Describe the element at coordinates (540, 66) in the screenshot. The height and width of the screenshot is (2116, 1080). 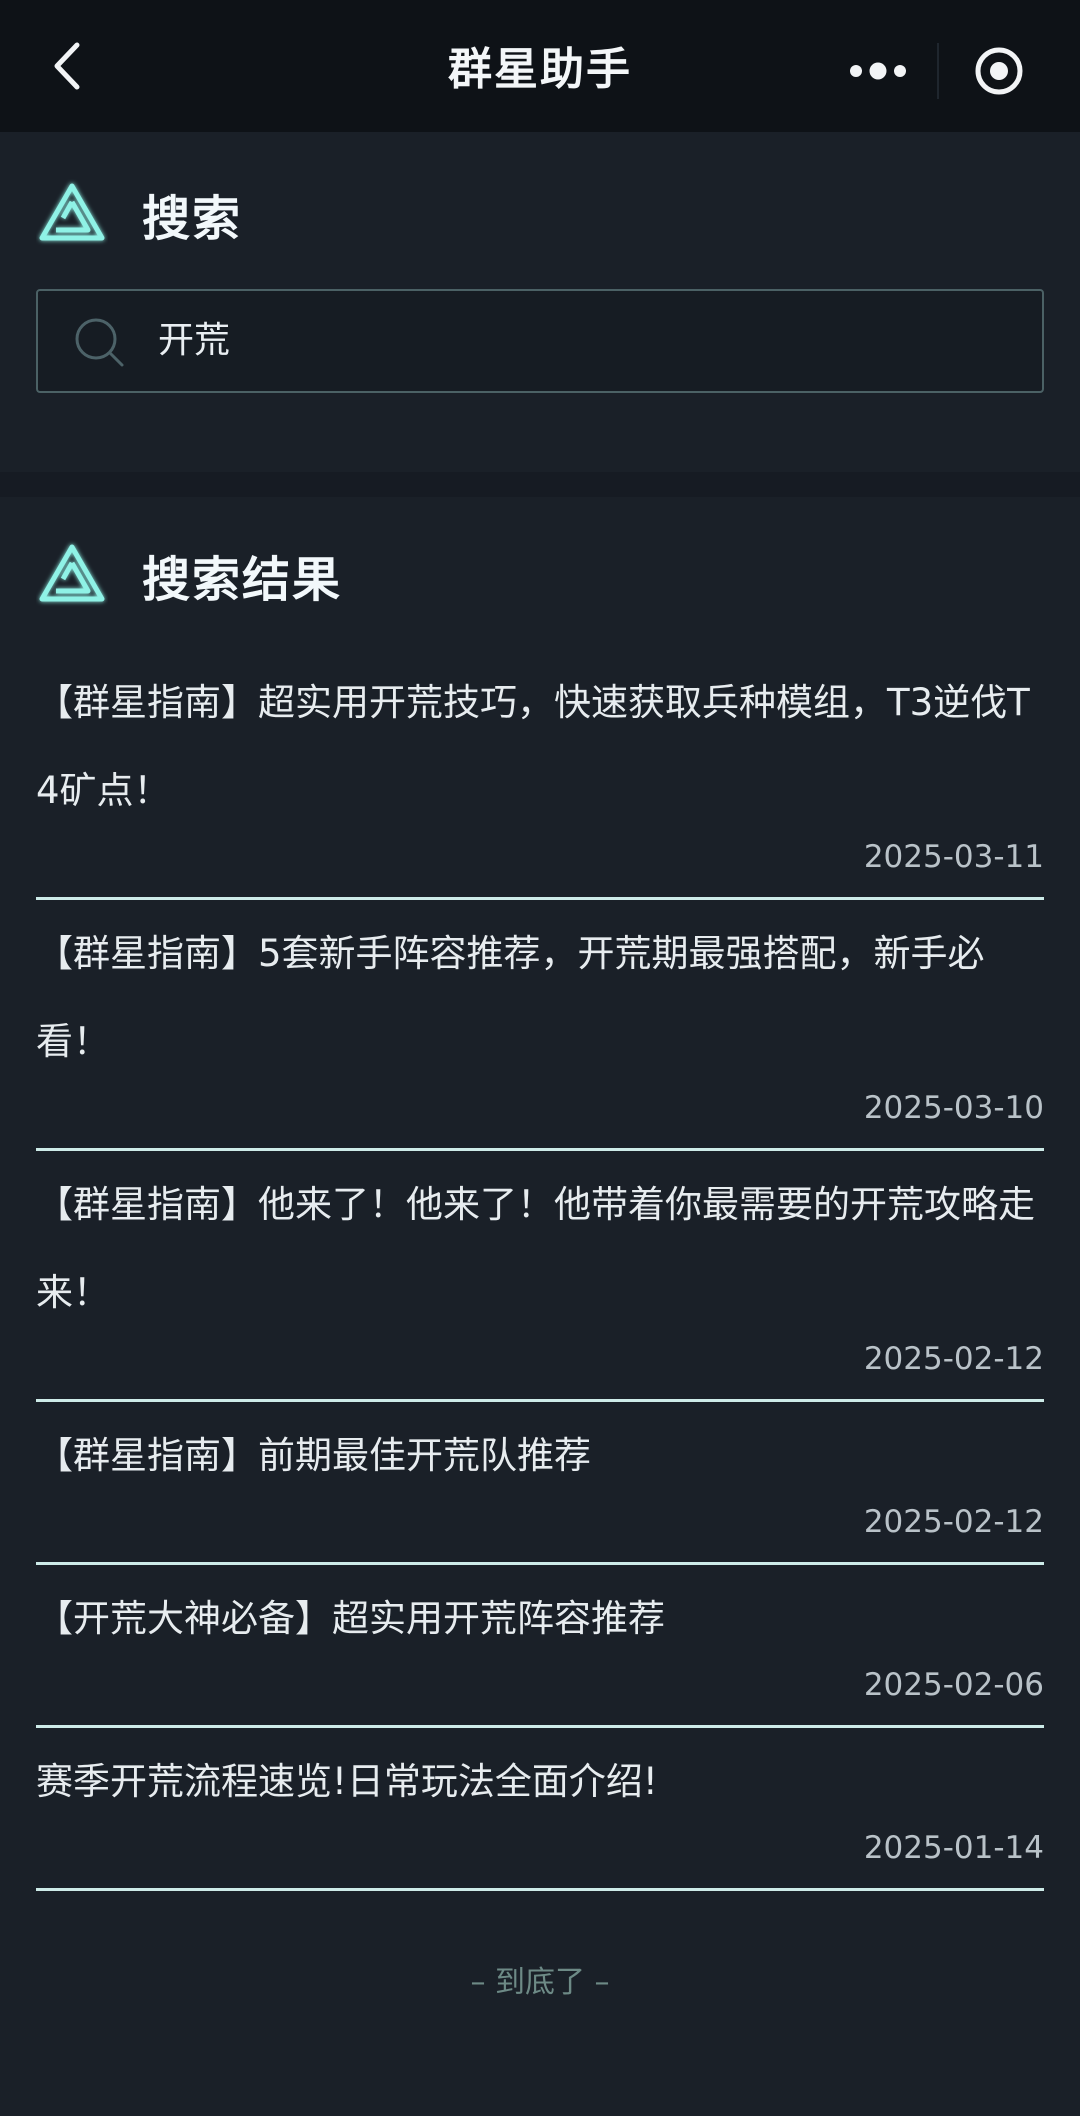
I see `top-navbar: 群星助手` at that location.